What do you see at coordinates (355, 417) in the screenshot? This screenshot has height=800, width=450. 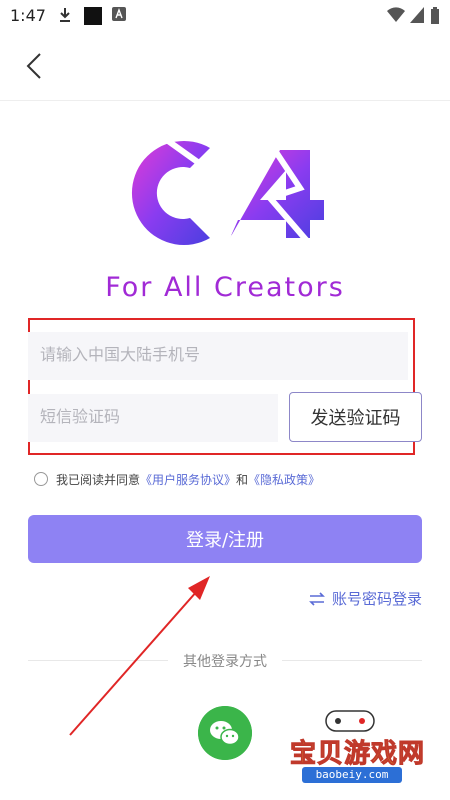 I see `send-code-button: 发送验证码` at bounding box center [355, 417].